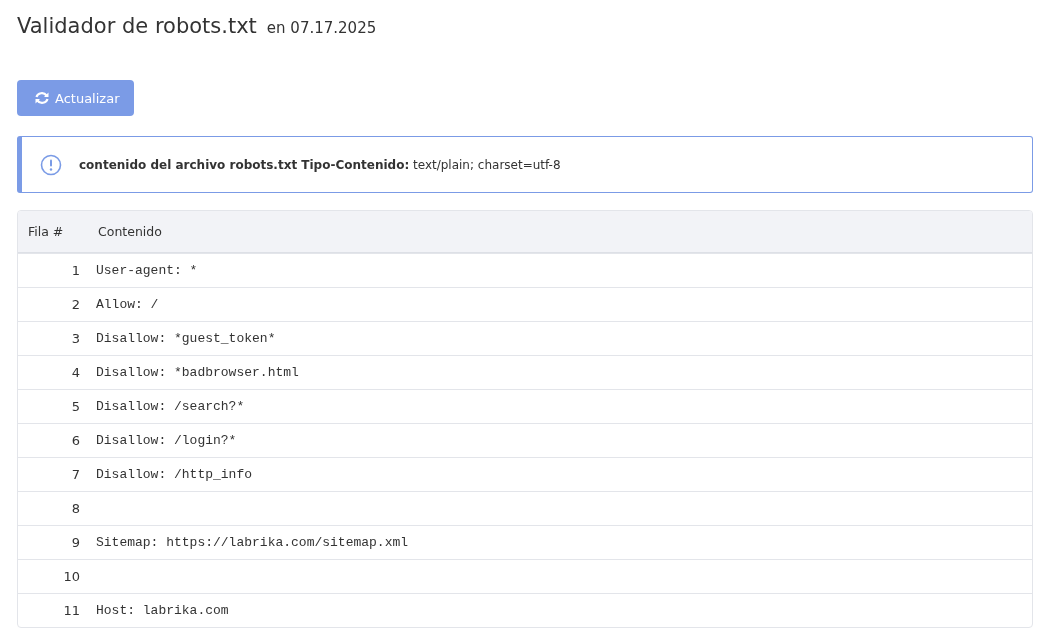 This screenshot has height=641, width=1041. What do you see at coordinates (146, 270) in the screenshot?
I see `table-cell-text: User-agent: *` at bounding box center [146, 270].